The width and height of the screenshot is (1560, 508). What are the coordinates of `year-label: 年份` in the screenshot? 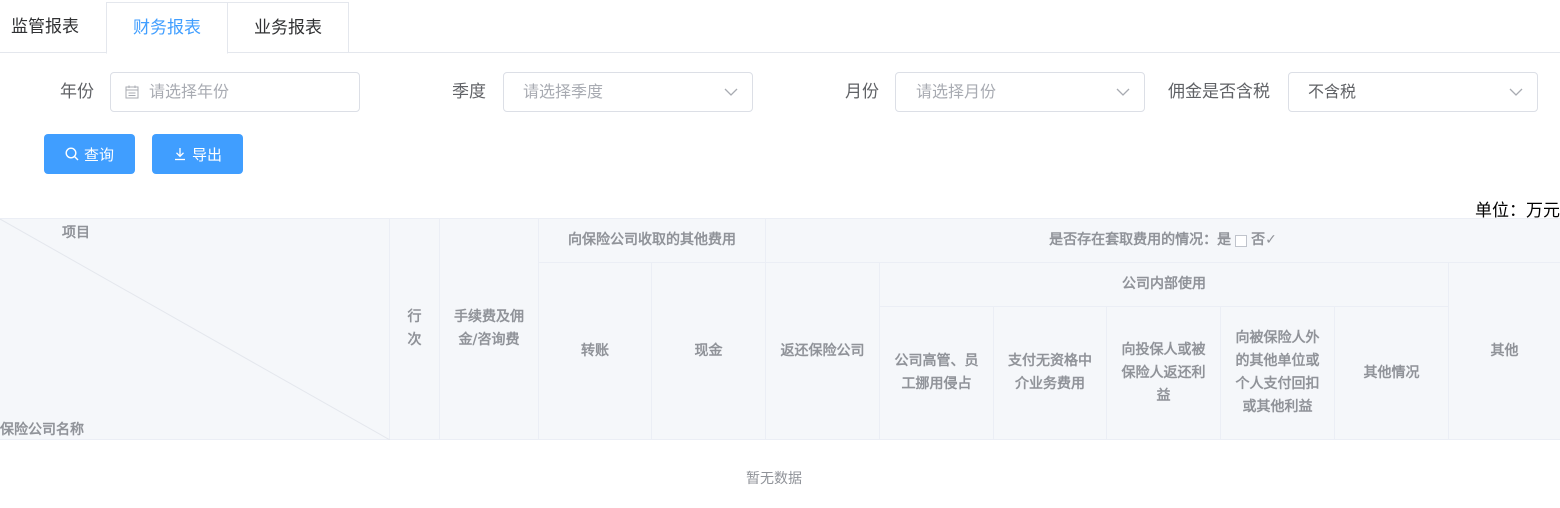 It's located at (77, 92).